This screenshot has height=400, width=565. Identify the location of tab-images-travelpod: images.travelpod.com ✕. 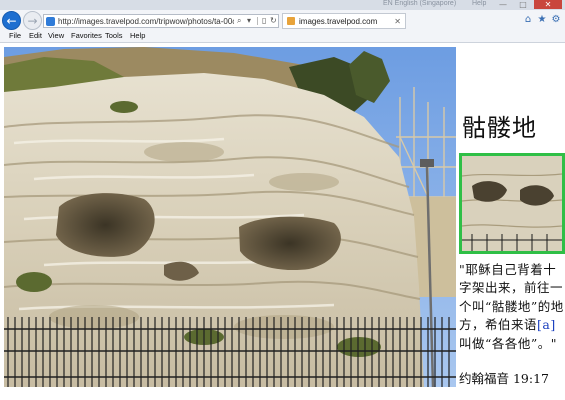
(344, 21).